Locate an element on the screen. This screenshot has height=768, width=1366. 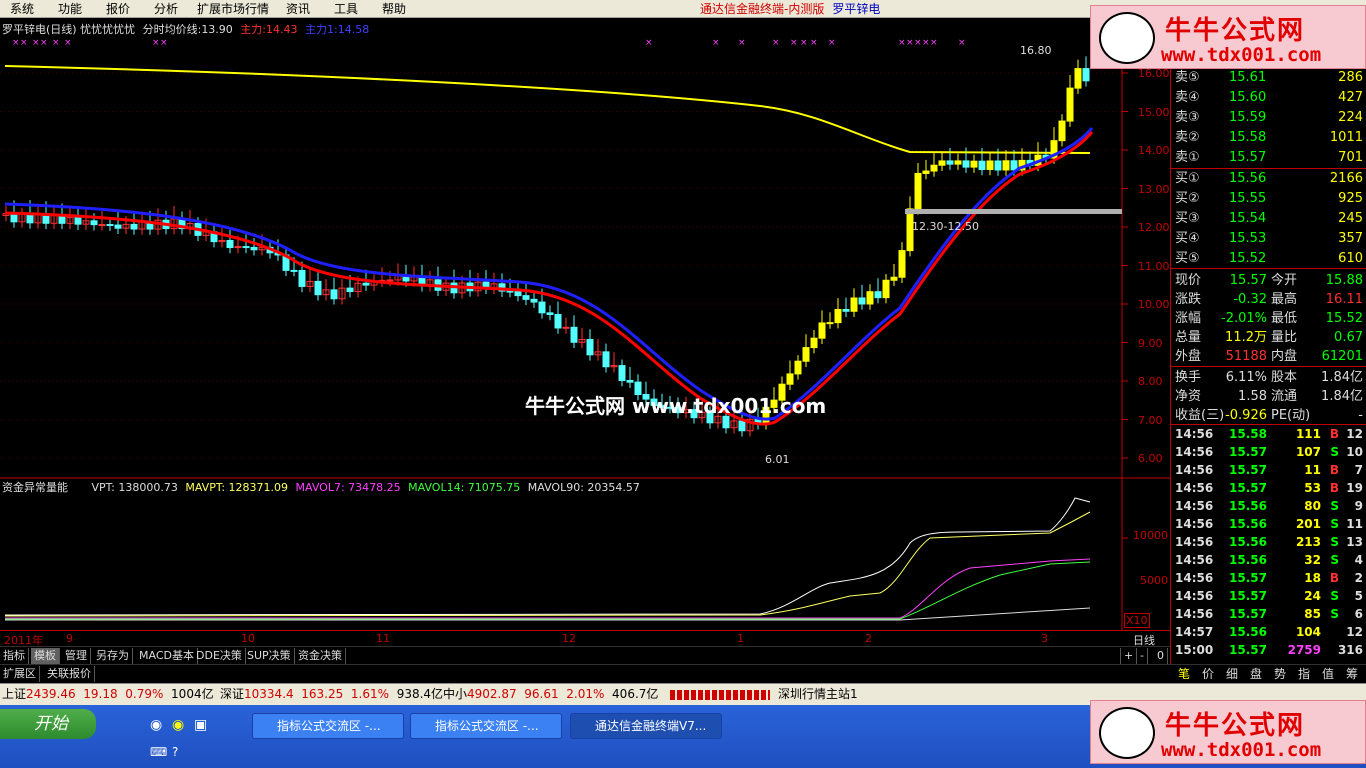
stat-row: 现价 15.57 今开 15.88 is located at coordinates (1268, 280).